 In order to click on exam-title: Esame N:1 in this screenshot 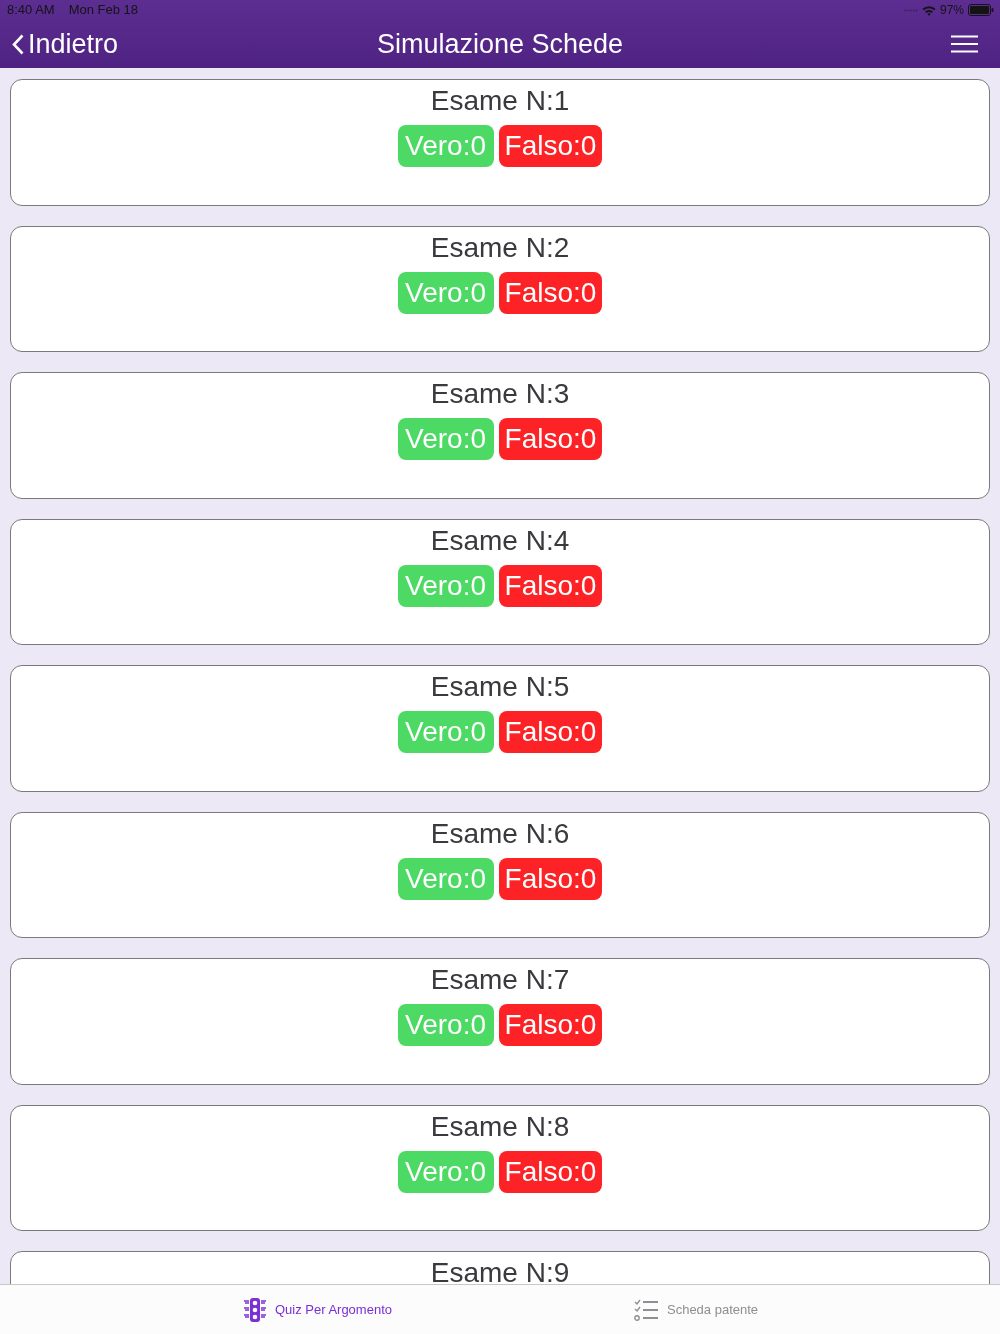, I will do `click(500, 101)`.